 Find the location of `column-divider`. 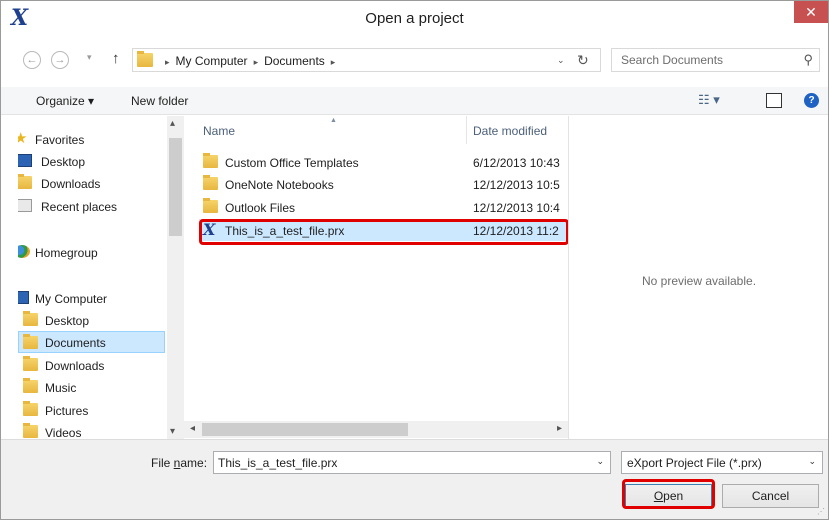

column-divider is located at coordinates (466, 130).